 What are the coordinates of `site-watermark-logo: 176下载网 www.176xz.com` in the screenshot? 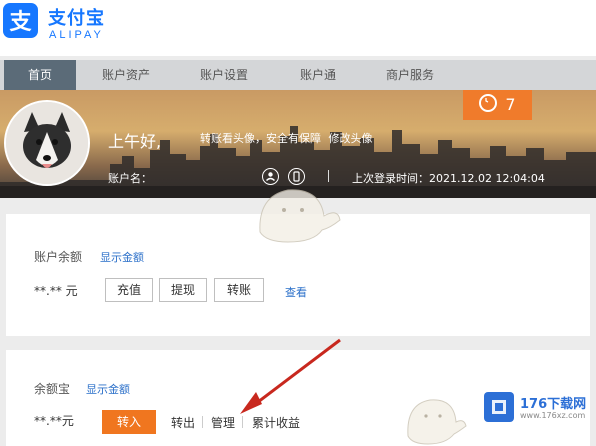 It's located at (537, 416).